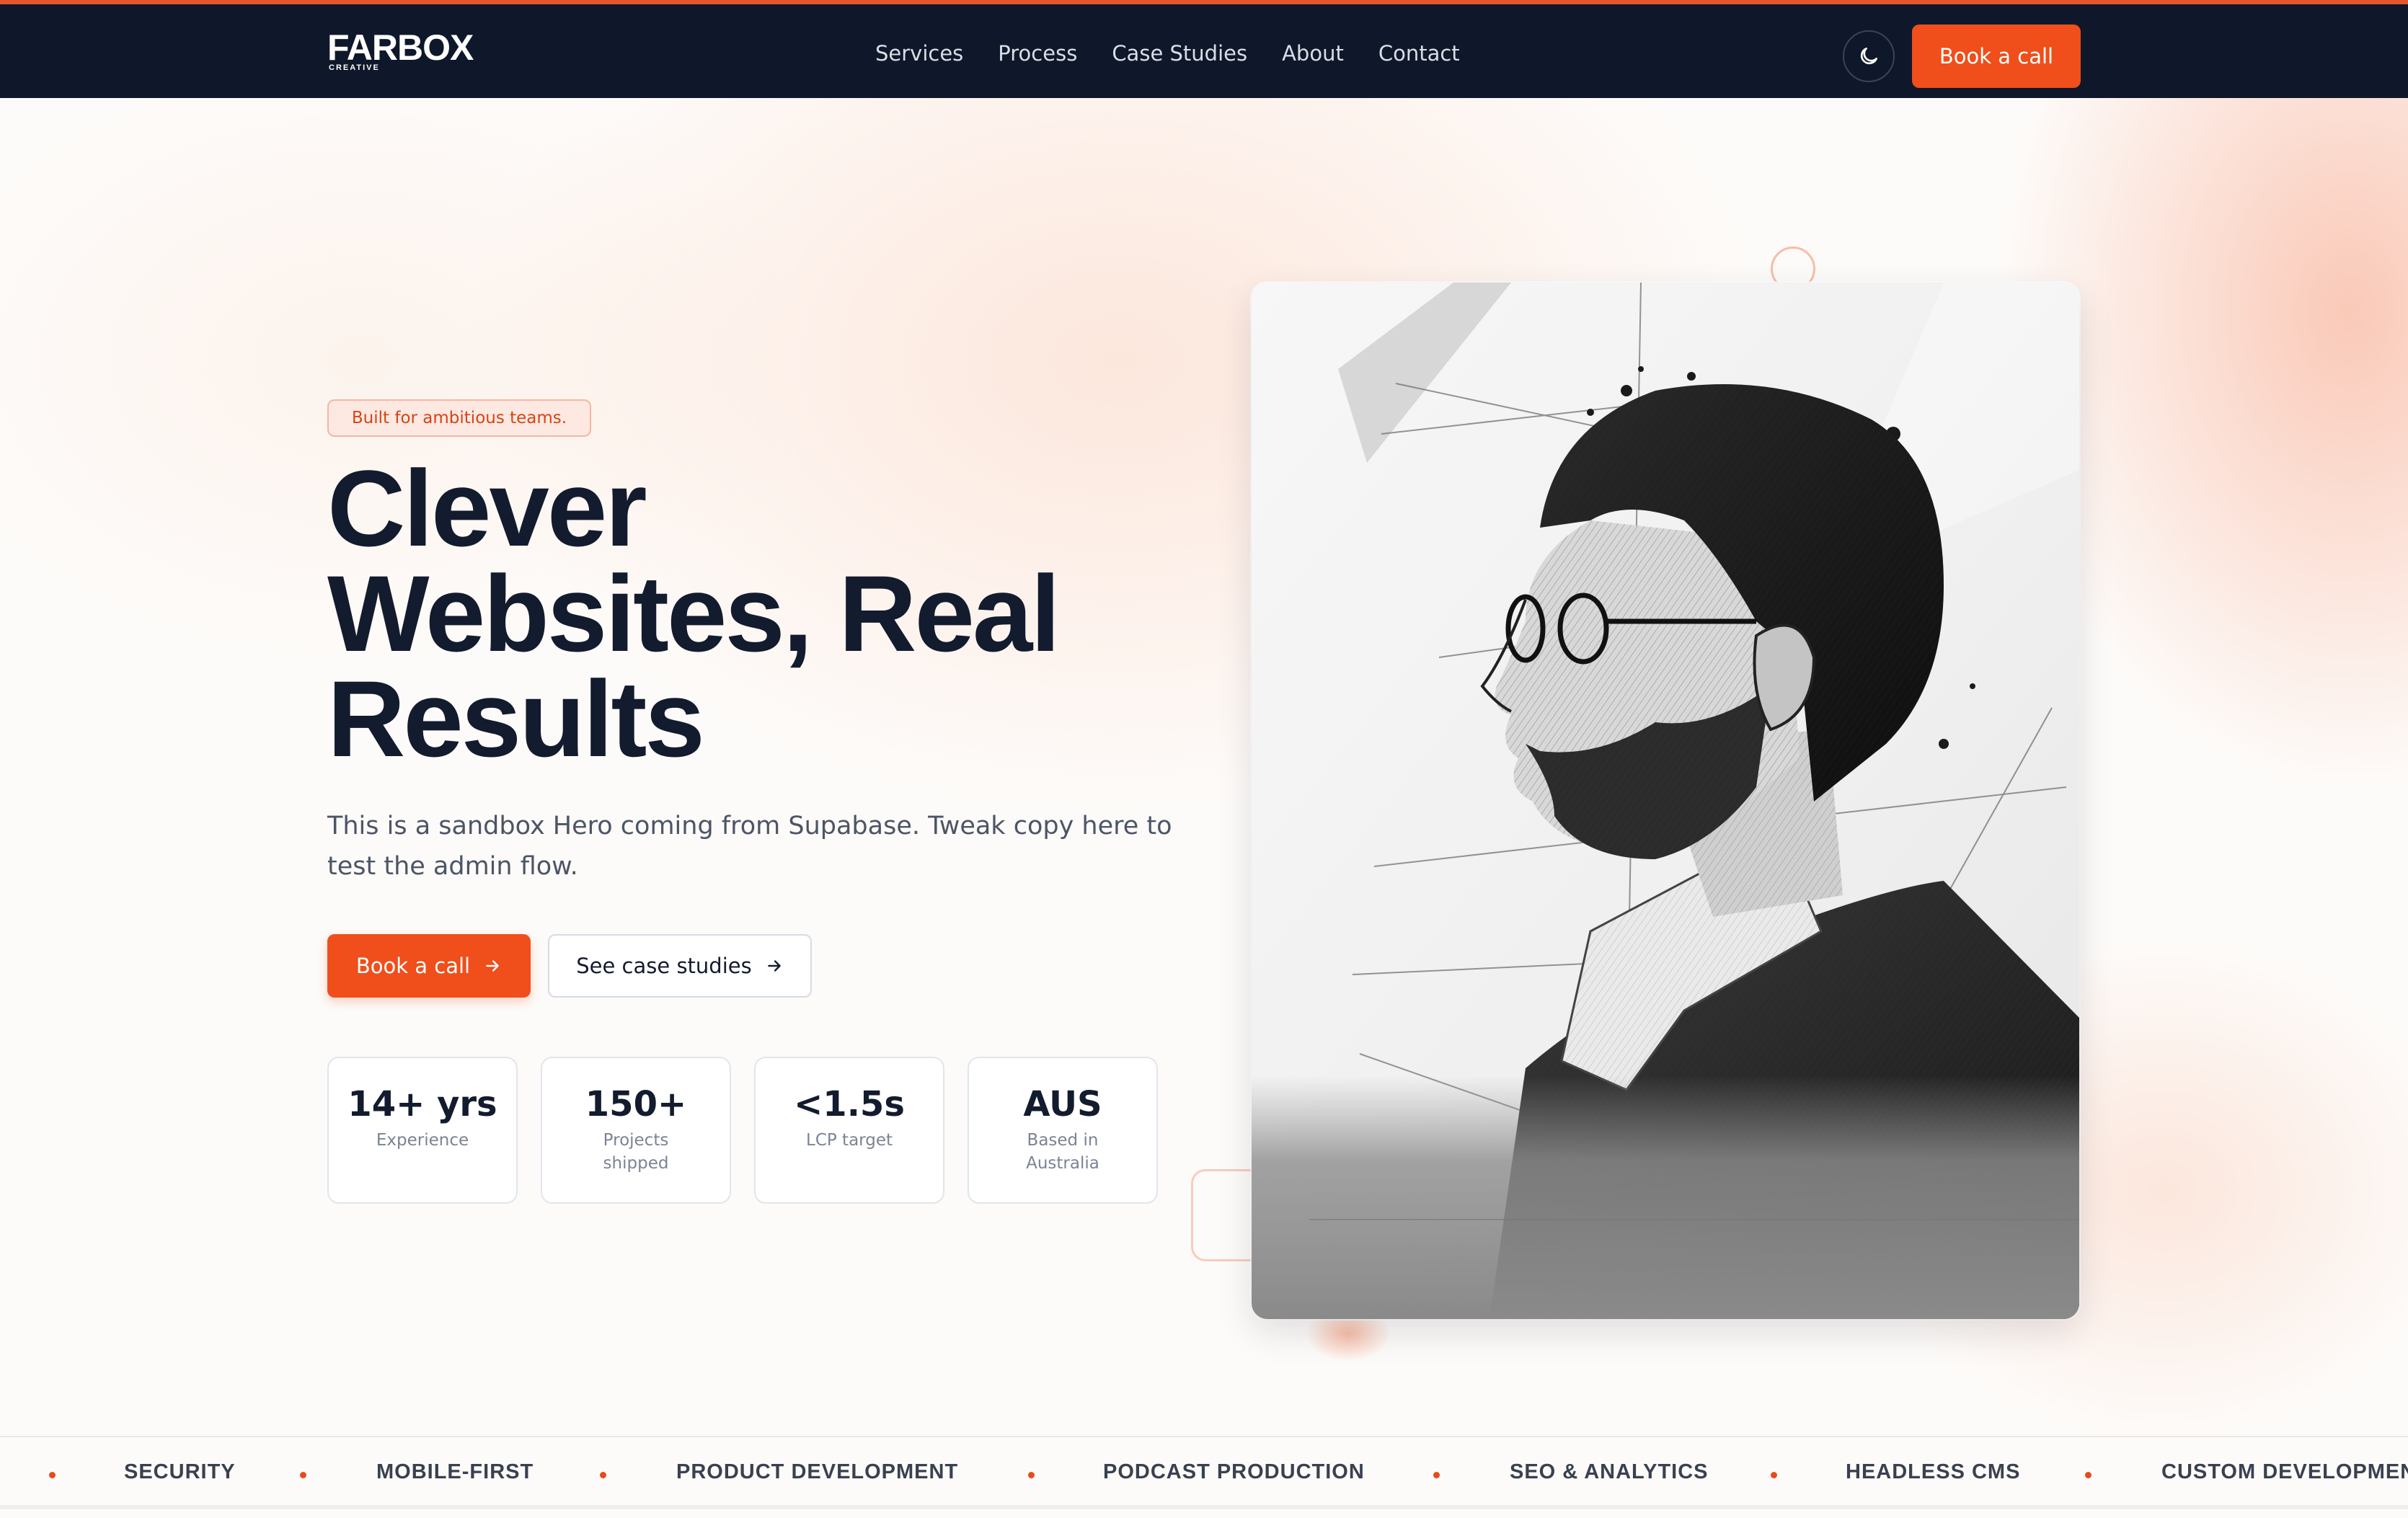 Image resolution: width=2408 pixels, height=1518 pixels. What do you see at coordinates (919, 53) in the screenshot?
I see `nav-link-services: Services` at bounding box center [919, 53].